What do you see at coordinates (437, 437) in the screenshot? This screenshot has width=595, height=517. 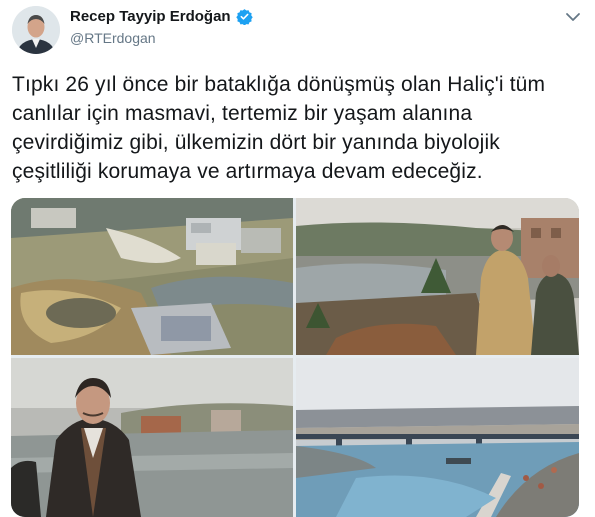 I see `golden-horn-bridge-photo` at bounding box center [437, 437].